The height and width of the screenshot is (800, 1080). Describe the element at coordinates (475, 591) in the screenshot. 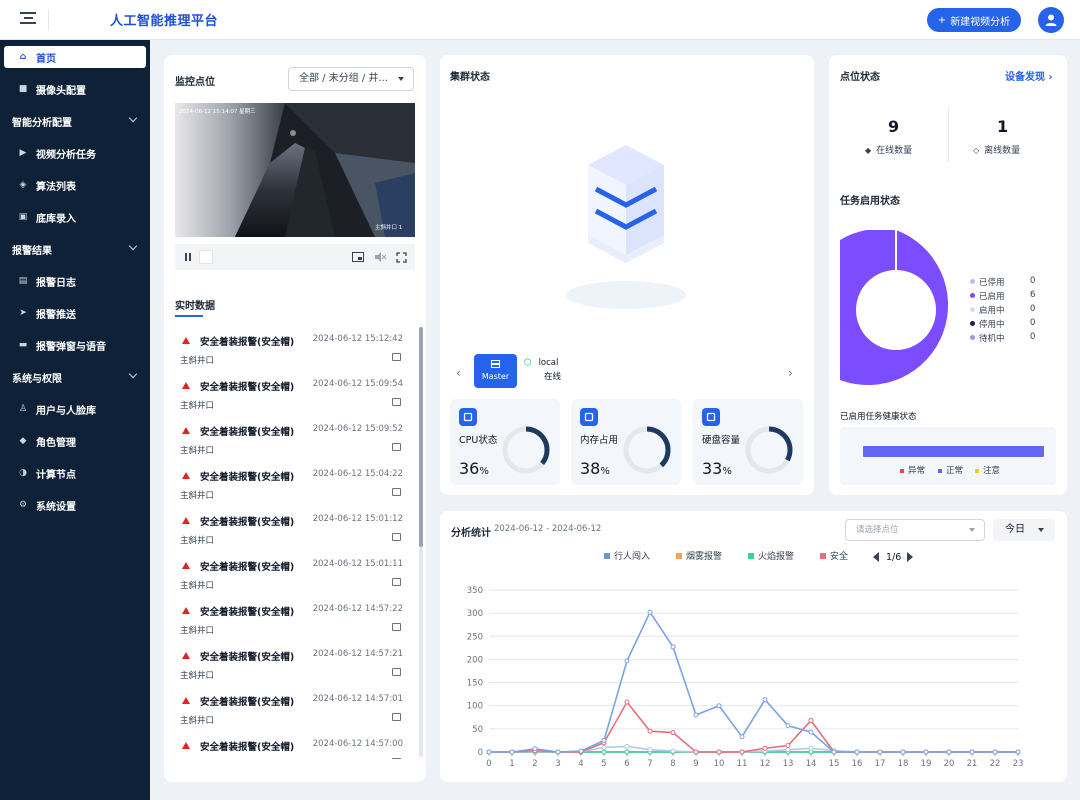

I see `y-tick-label: 350` at that location.